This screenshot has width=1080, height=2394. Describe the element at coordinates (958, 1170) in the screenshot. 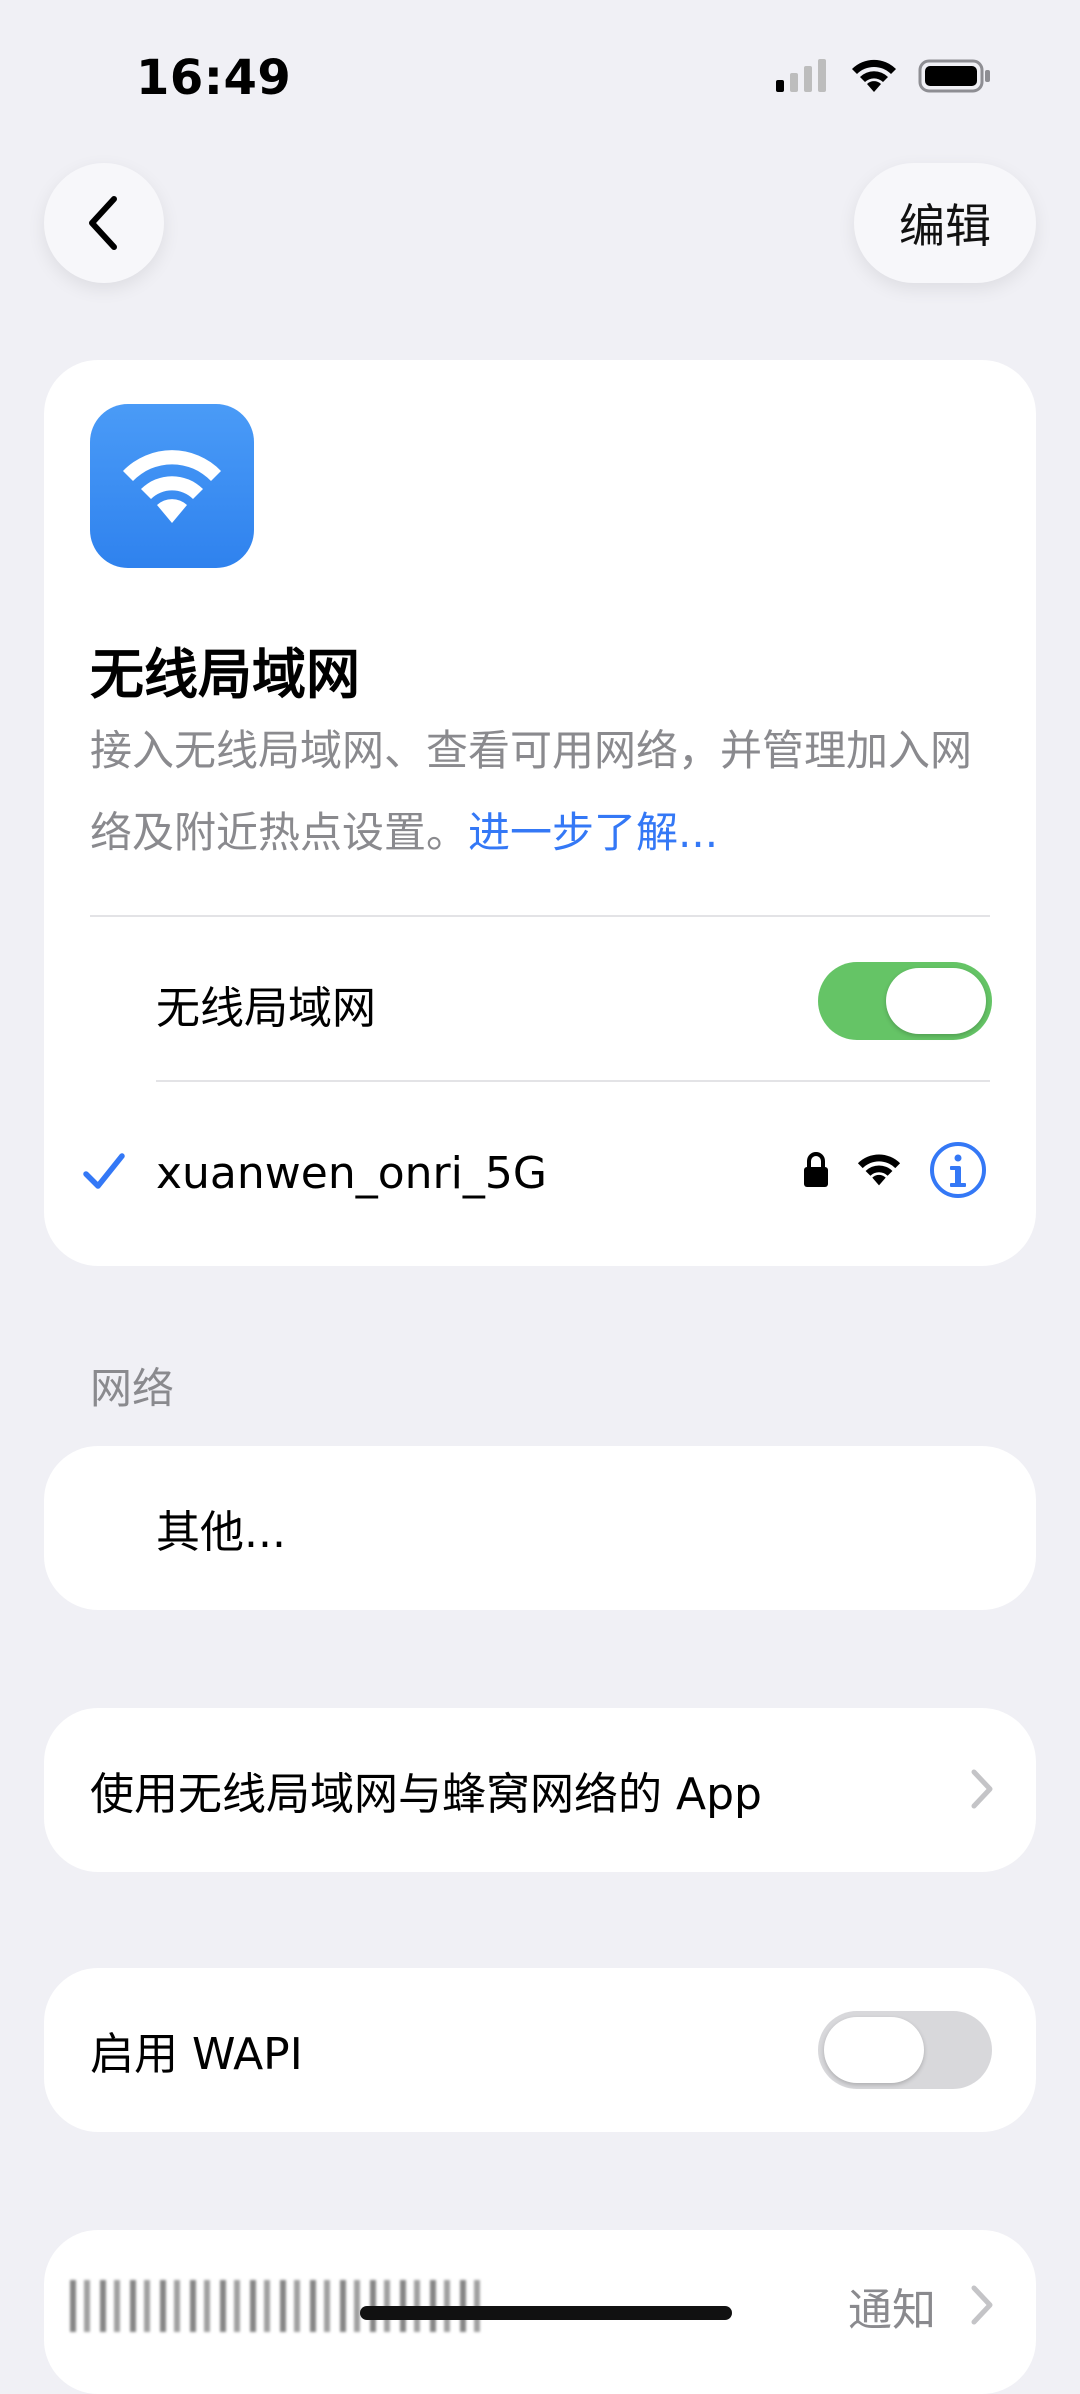

I see `info-icon` at that location.